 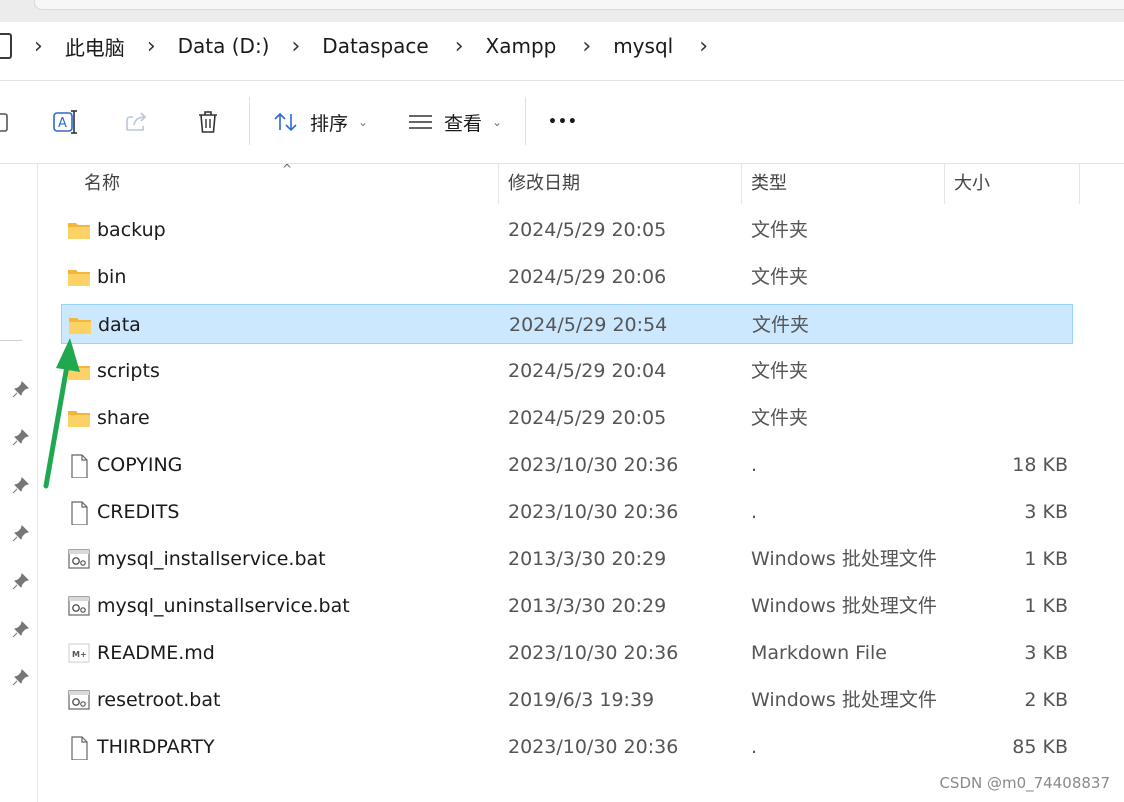 What do you see at coordinates (567, 371) in the screenshot?
I see `file-row: scripts 2024/5/29 20:04 文件夹` at bounding box center [567, 371].